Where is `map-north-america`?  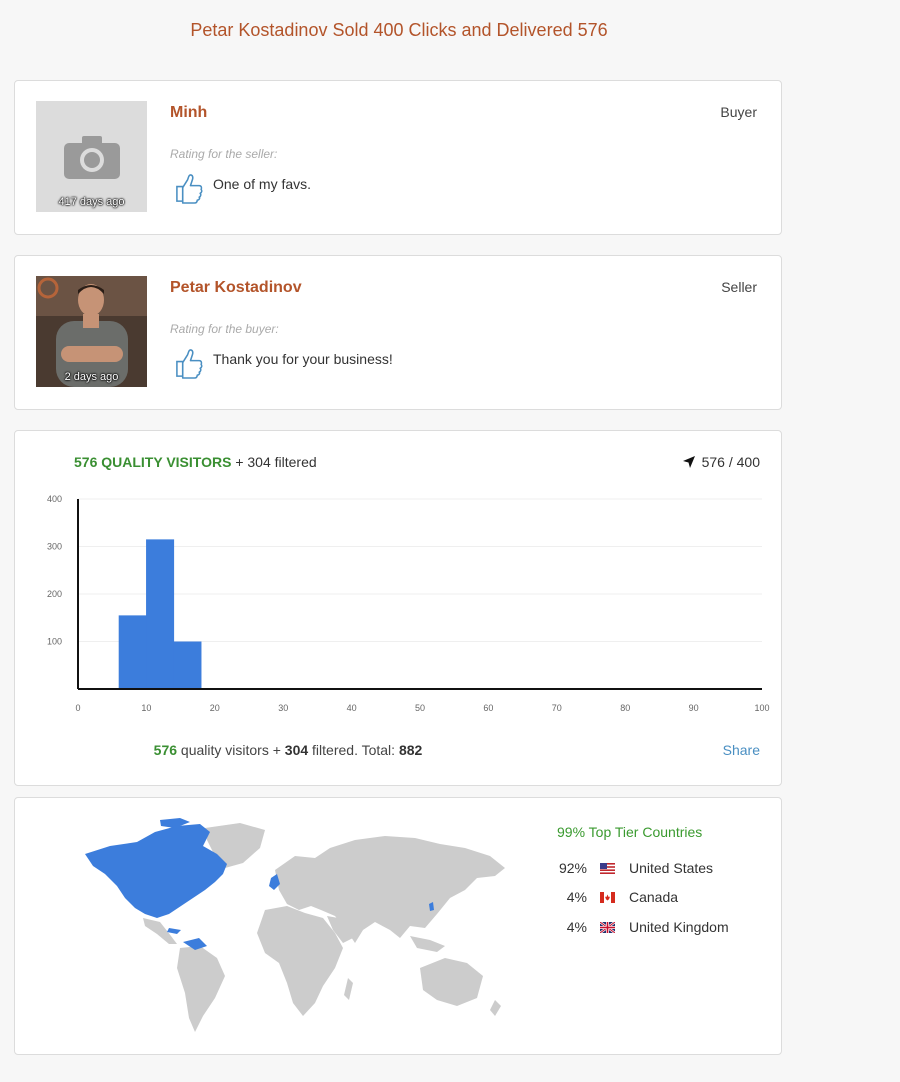 map-north-america is located at coordinates (156, 871).